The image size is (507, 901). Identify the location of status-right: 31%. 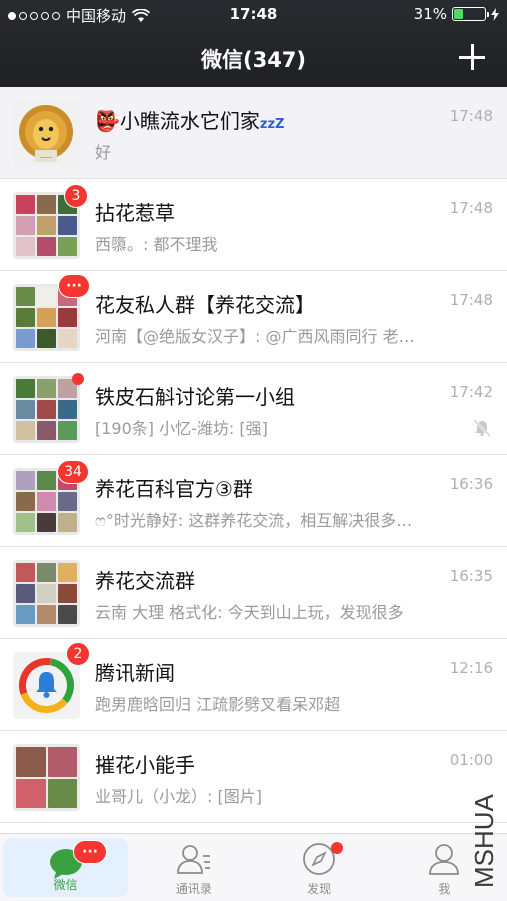
(456, 14).